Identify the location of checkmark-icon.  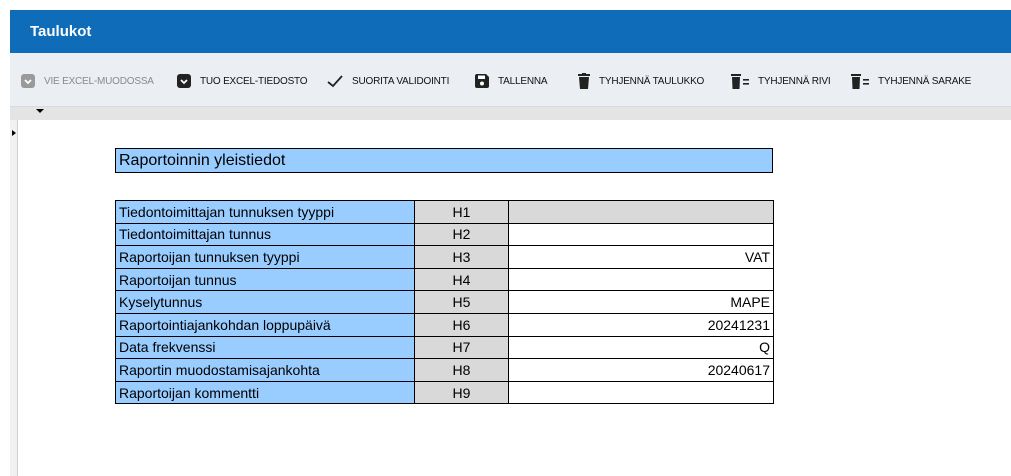
(335, 81).